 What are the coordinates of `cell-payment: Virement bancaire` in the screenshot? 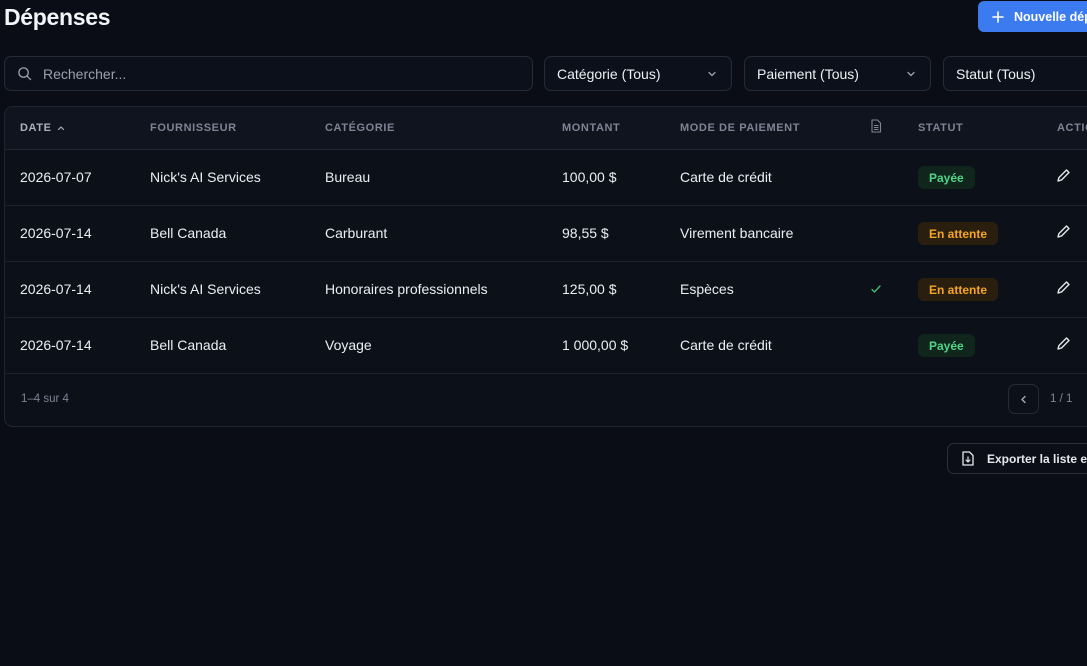 It's located at (737, 233).